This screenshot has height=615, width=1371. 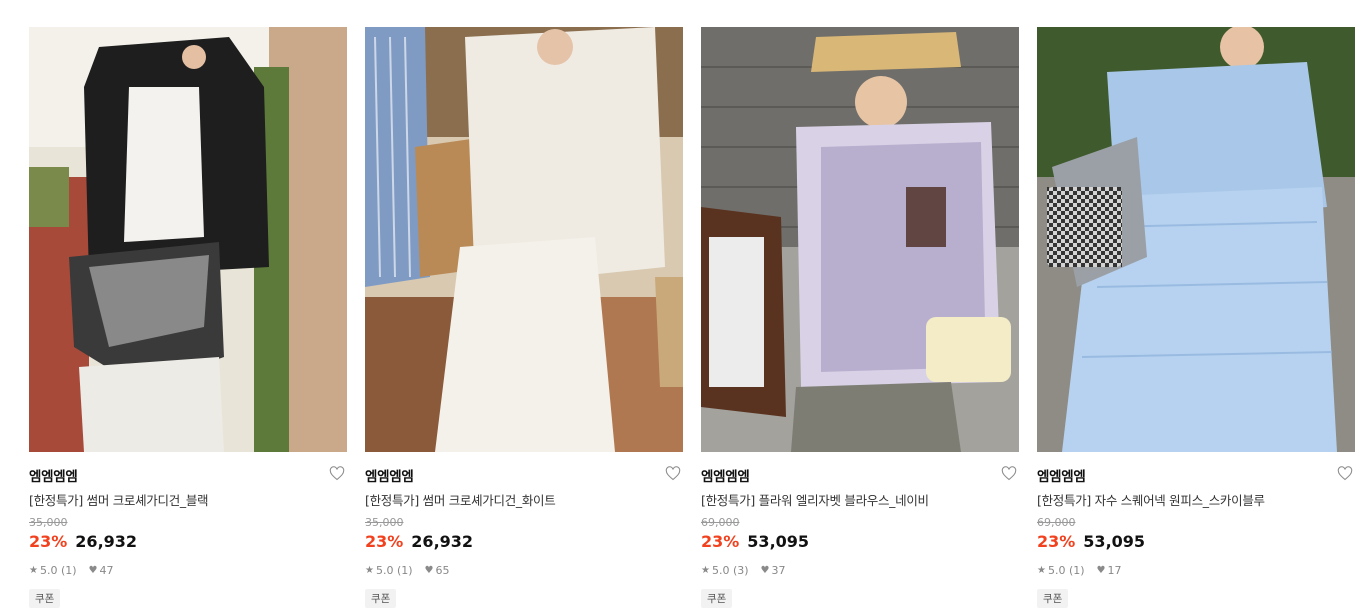 What do you see at coordinates (1151, 499) in the screenshot?
I see `product-title: [한정특가] 자수 스퀘어넥 원피스_스카이블루` at bounding box center [1151, 499].